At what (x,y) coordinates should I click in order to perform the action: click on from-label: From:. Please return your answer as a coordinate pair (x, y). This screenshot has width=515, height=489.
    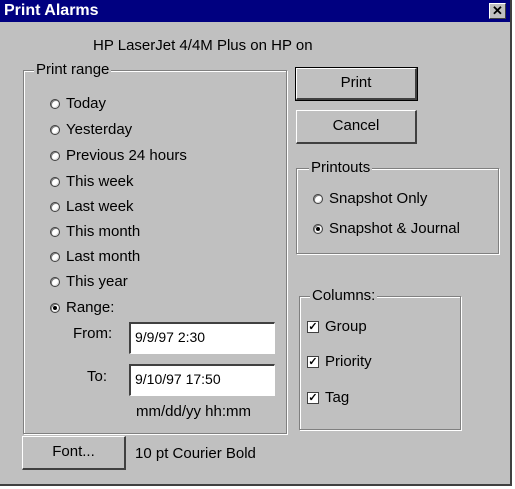
    Looking at the image, I should click on (93, 333).